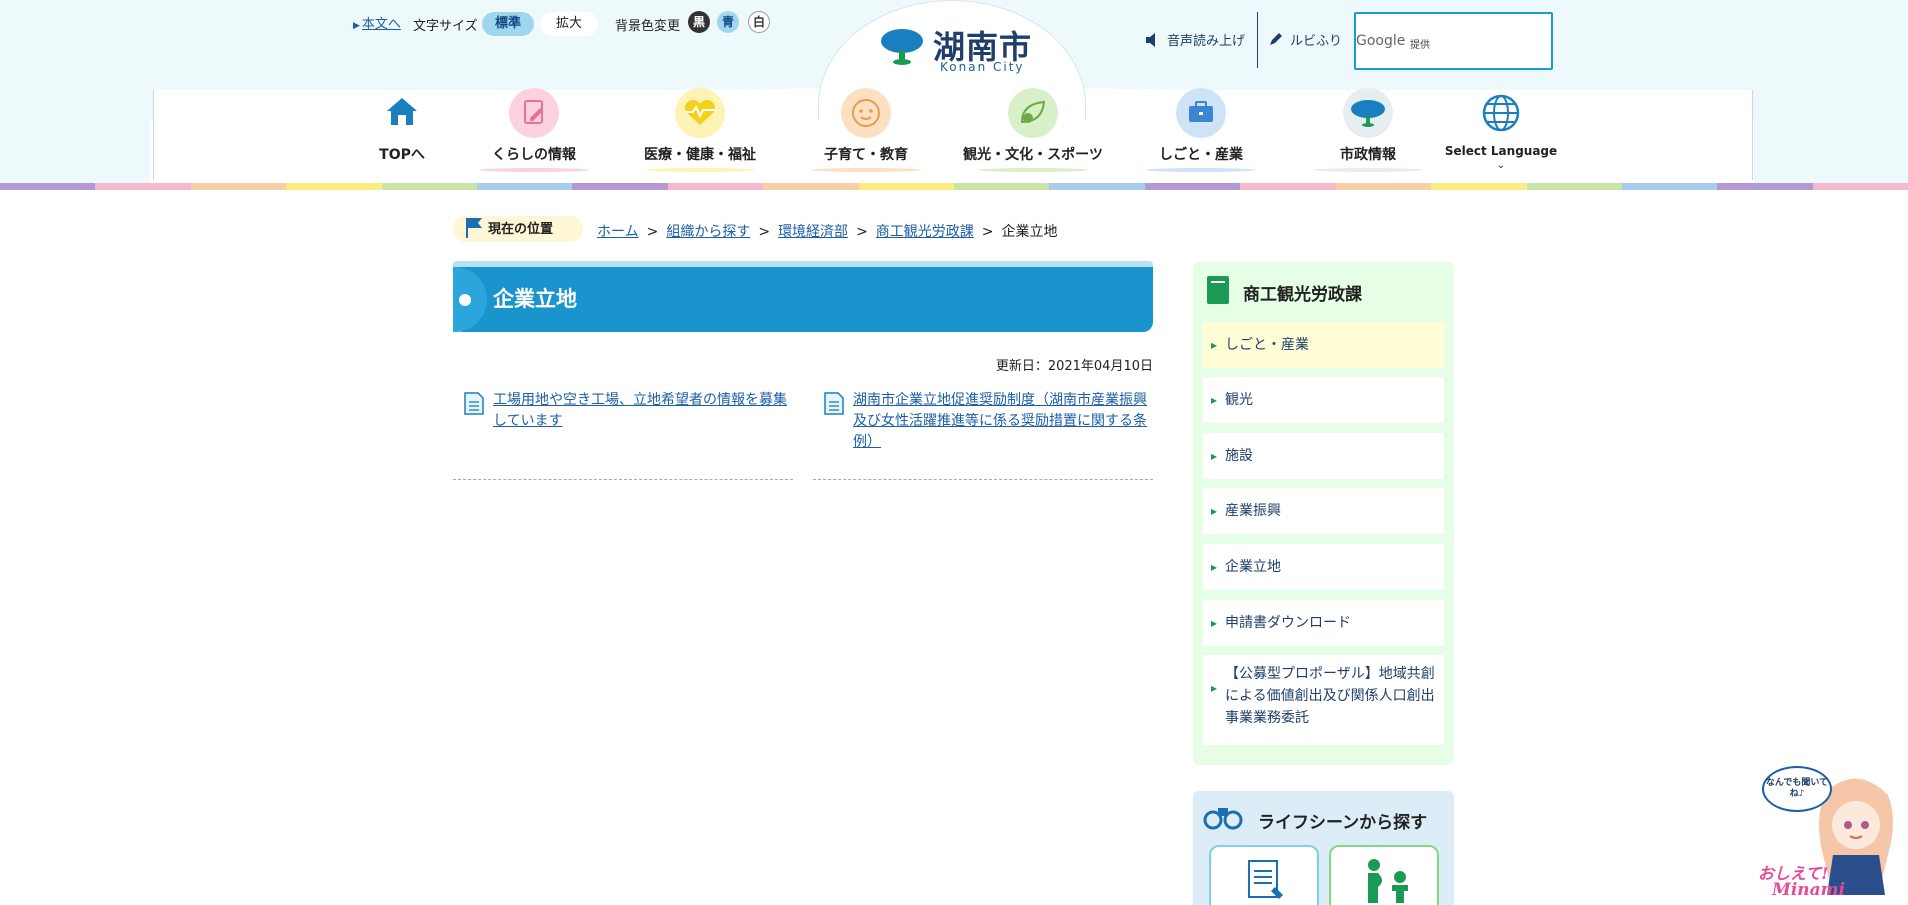  Describe the element at coordinates (1206, 41) in the screenshot. I see `voice-readout-label: 音声読み上げ` at that location.